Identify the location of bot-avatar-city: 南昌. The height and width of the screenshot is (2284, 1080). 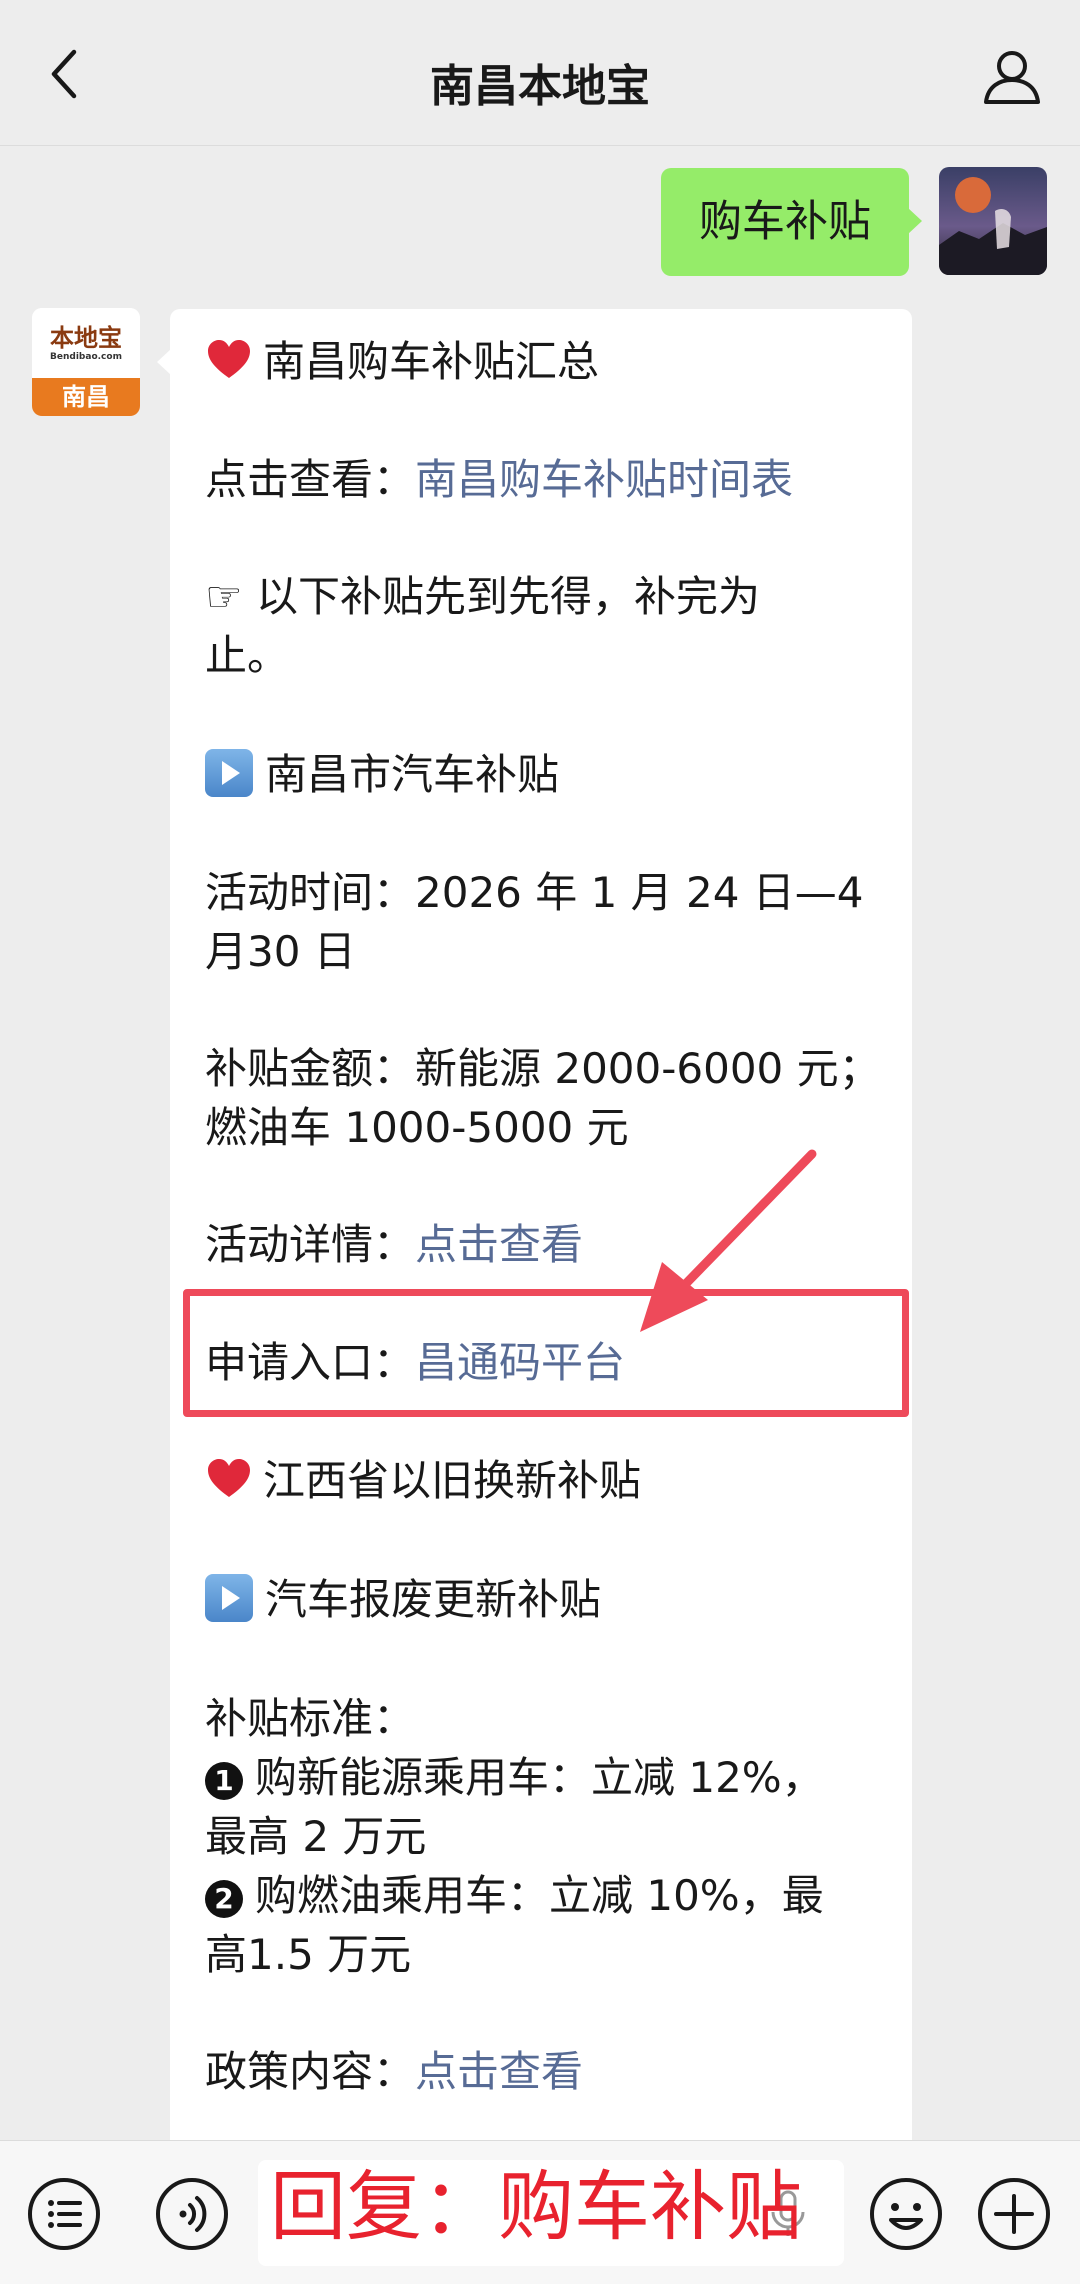
(86, 397).